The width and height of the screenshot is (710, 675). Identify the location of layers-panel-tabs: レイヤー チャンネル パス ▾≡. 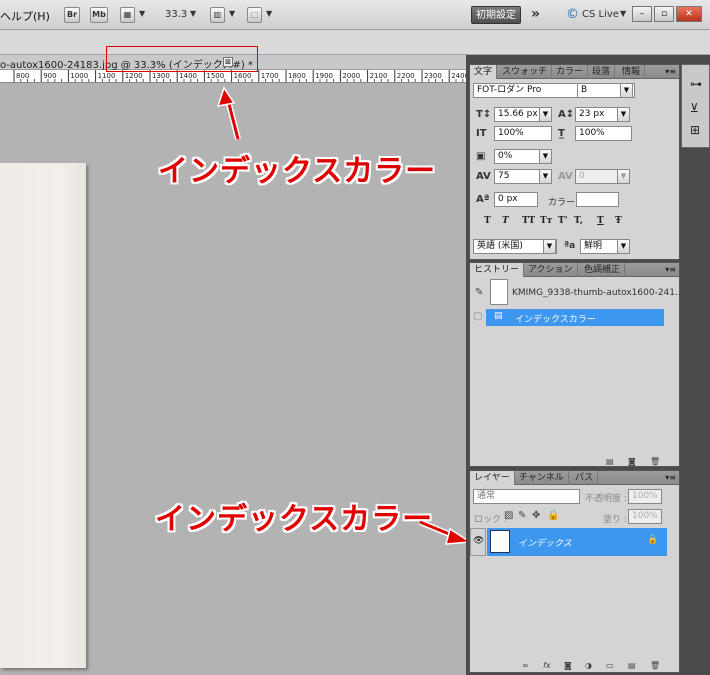
(574, 478).